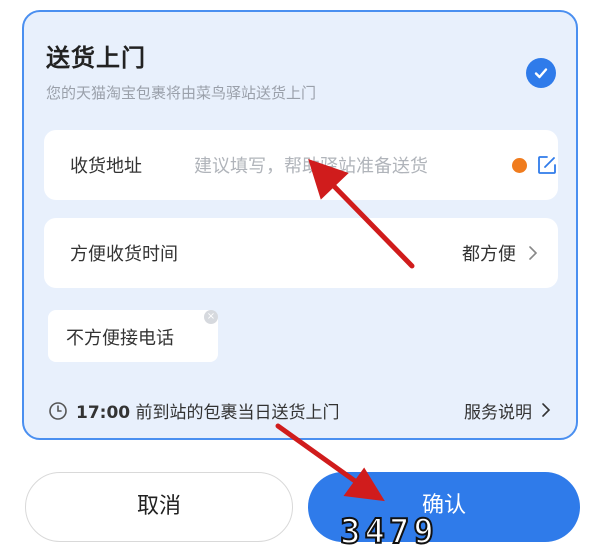  What do you see at coordinates (96, 58) in the screenshot?
I see `card-title: 送货上门` at bounding box center [96, 58].